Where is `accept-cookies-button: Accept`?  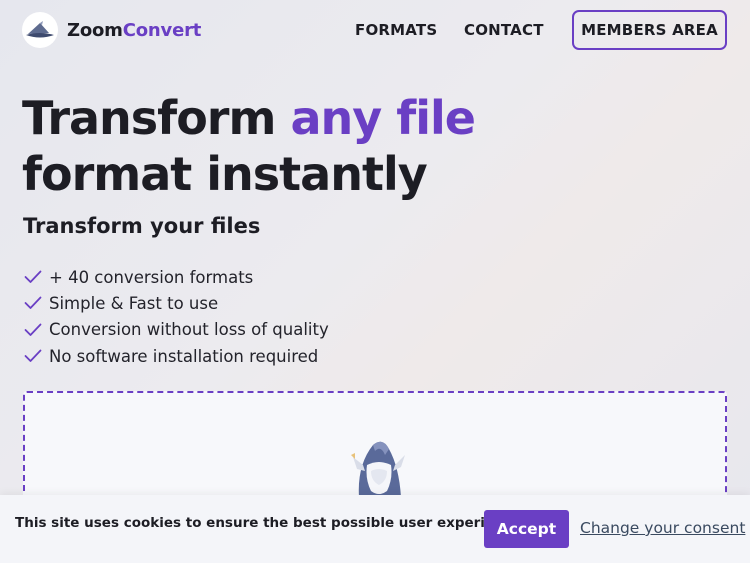 accept-cookies-button: Accept is located at coordinates (526, 529).